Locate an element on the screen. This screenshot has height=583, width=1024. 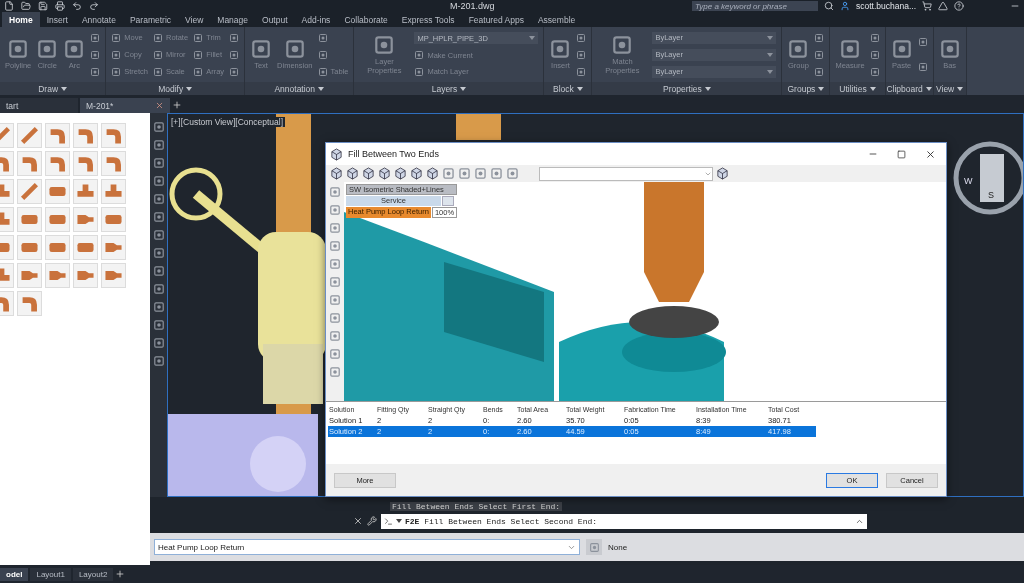
search-icon is located at coordinates (829, 6).